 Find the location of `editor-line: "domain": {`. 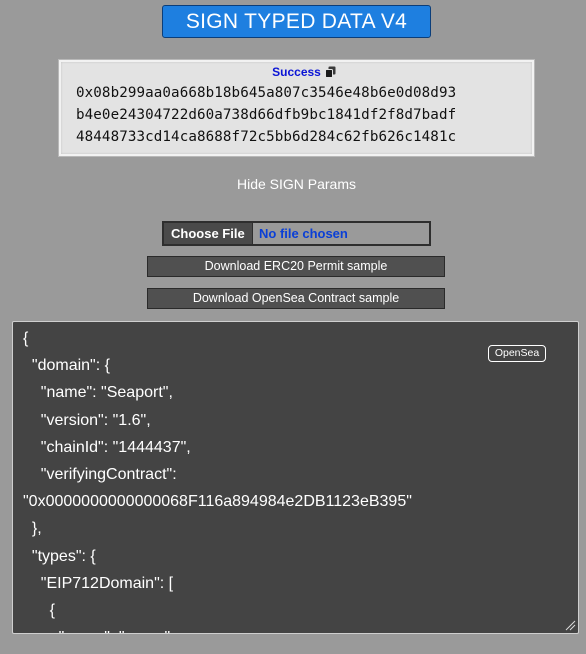

editor-line: "domain": { is located at coordinates (66, 366).